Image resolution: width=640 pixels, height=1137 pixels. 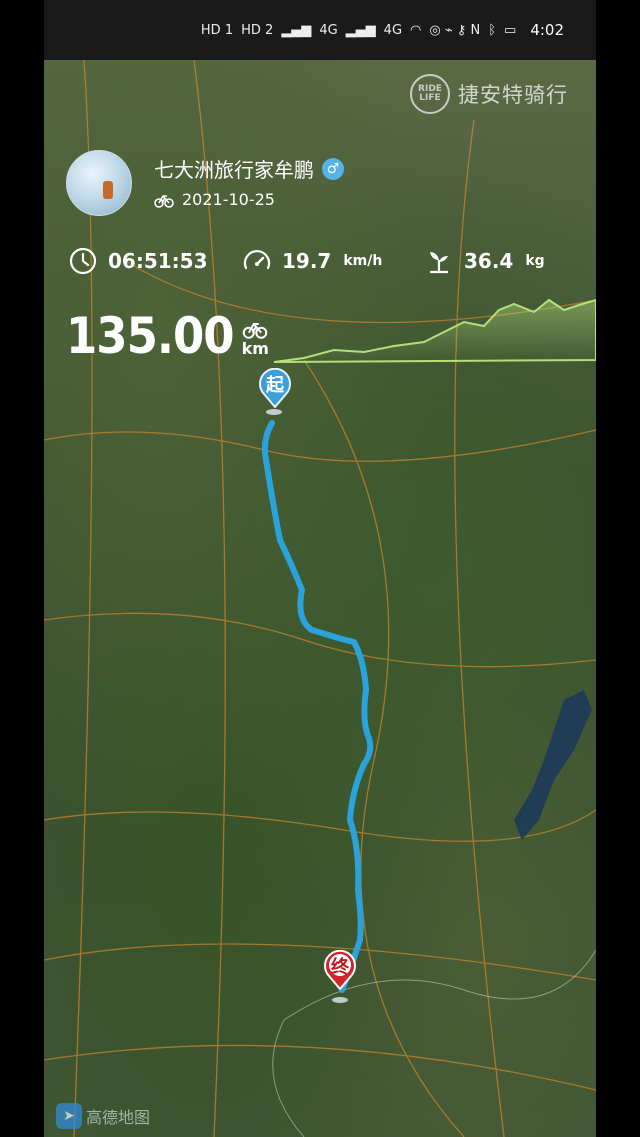 What do you see at coordinates (257, 30) in the screenshot?
I see `network-label-2: HD 2` at bounding box center [257, 30].